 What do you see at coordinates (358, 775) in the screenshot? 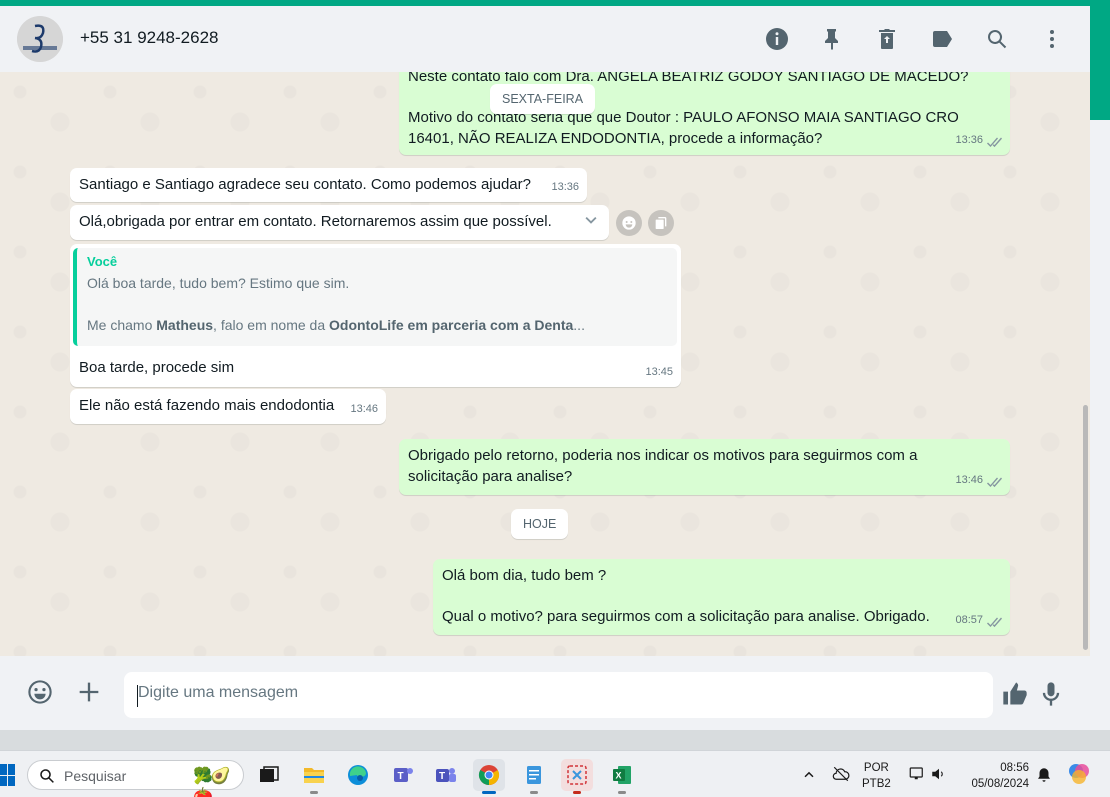
I see `edge-icon` at bounding box center [358, 775].